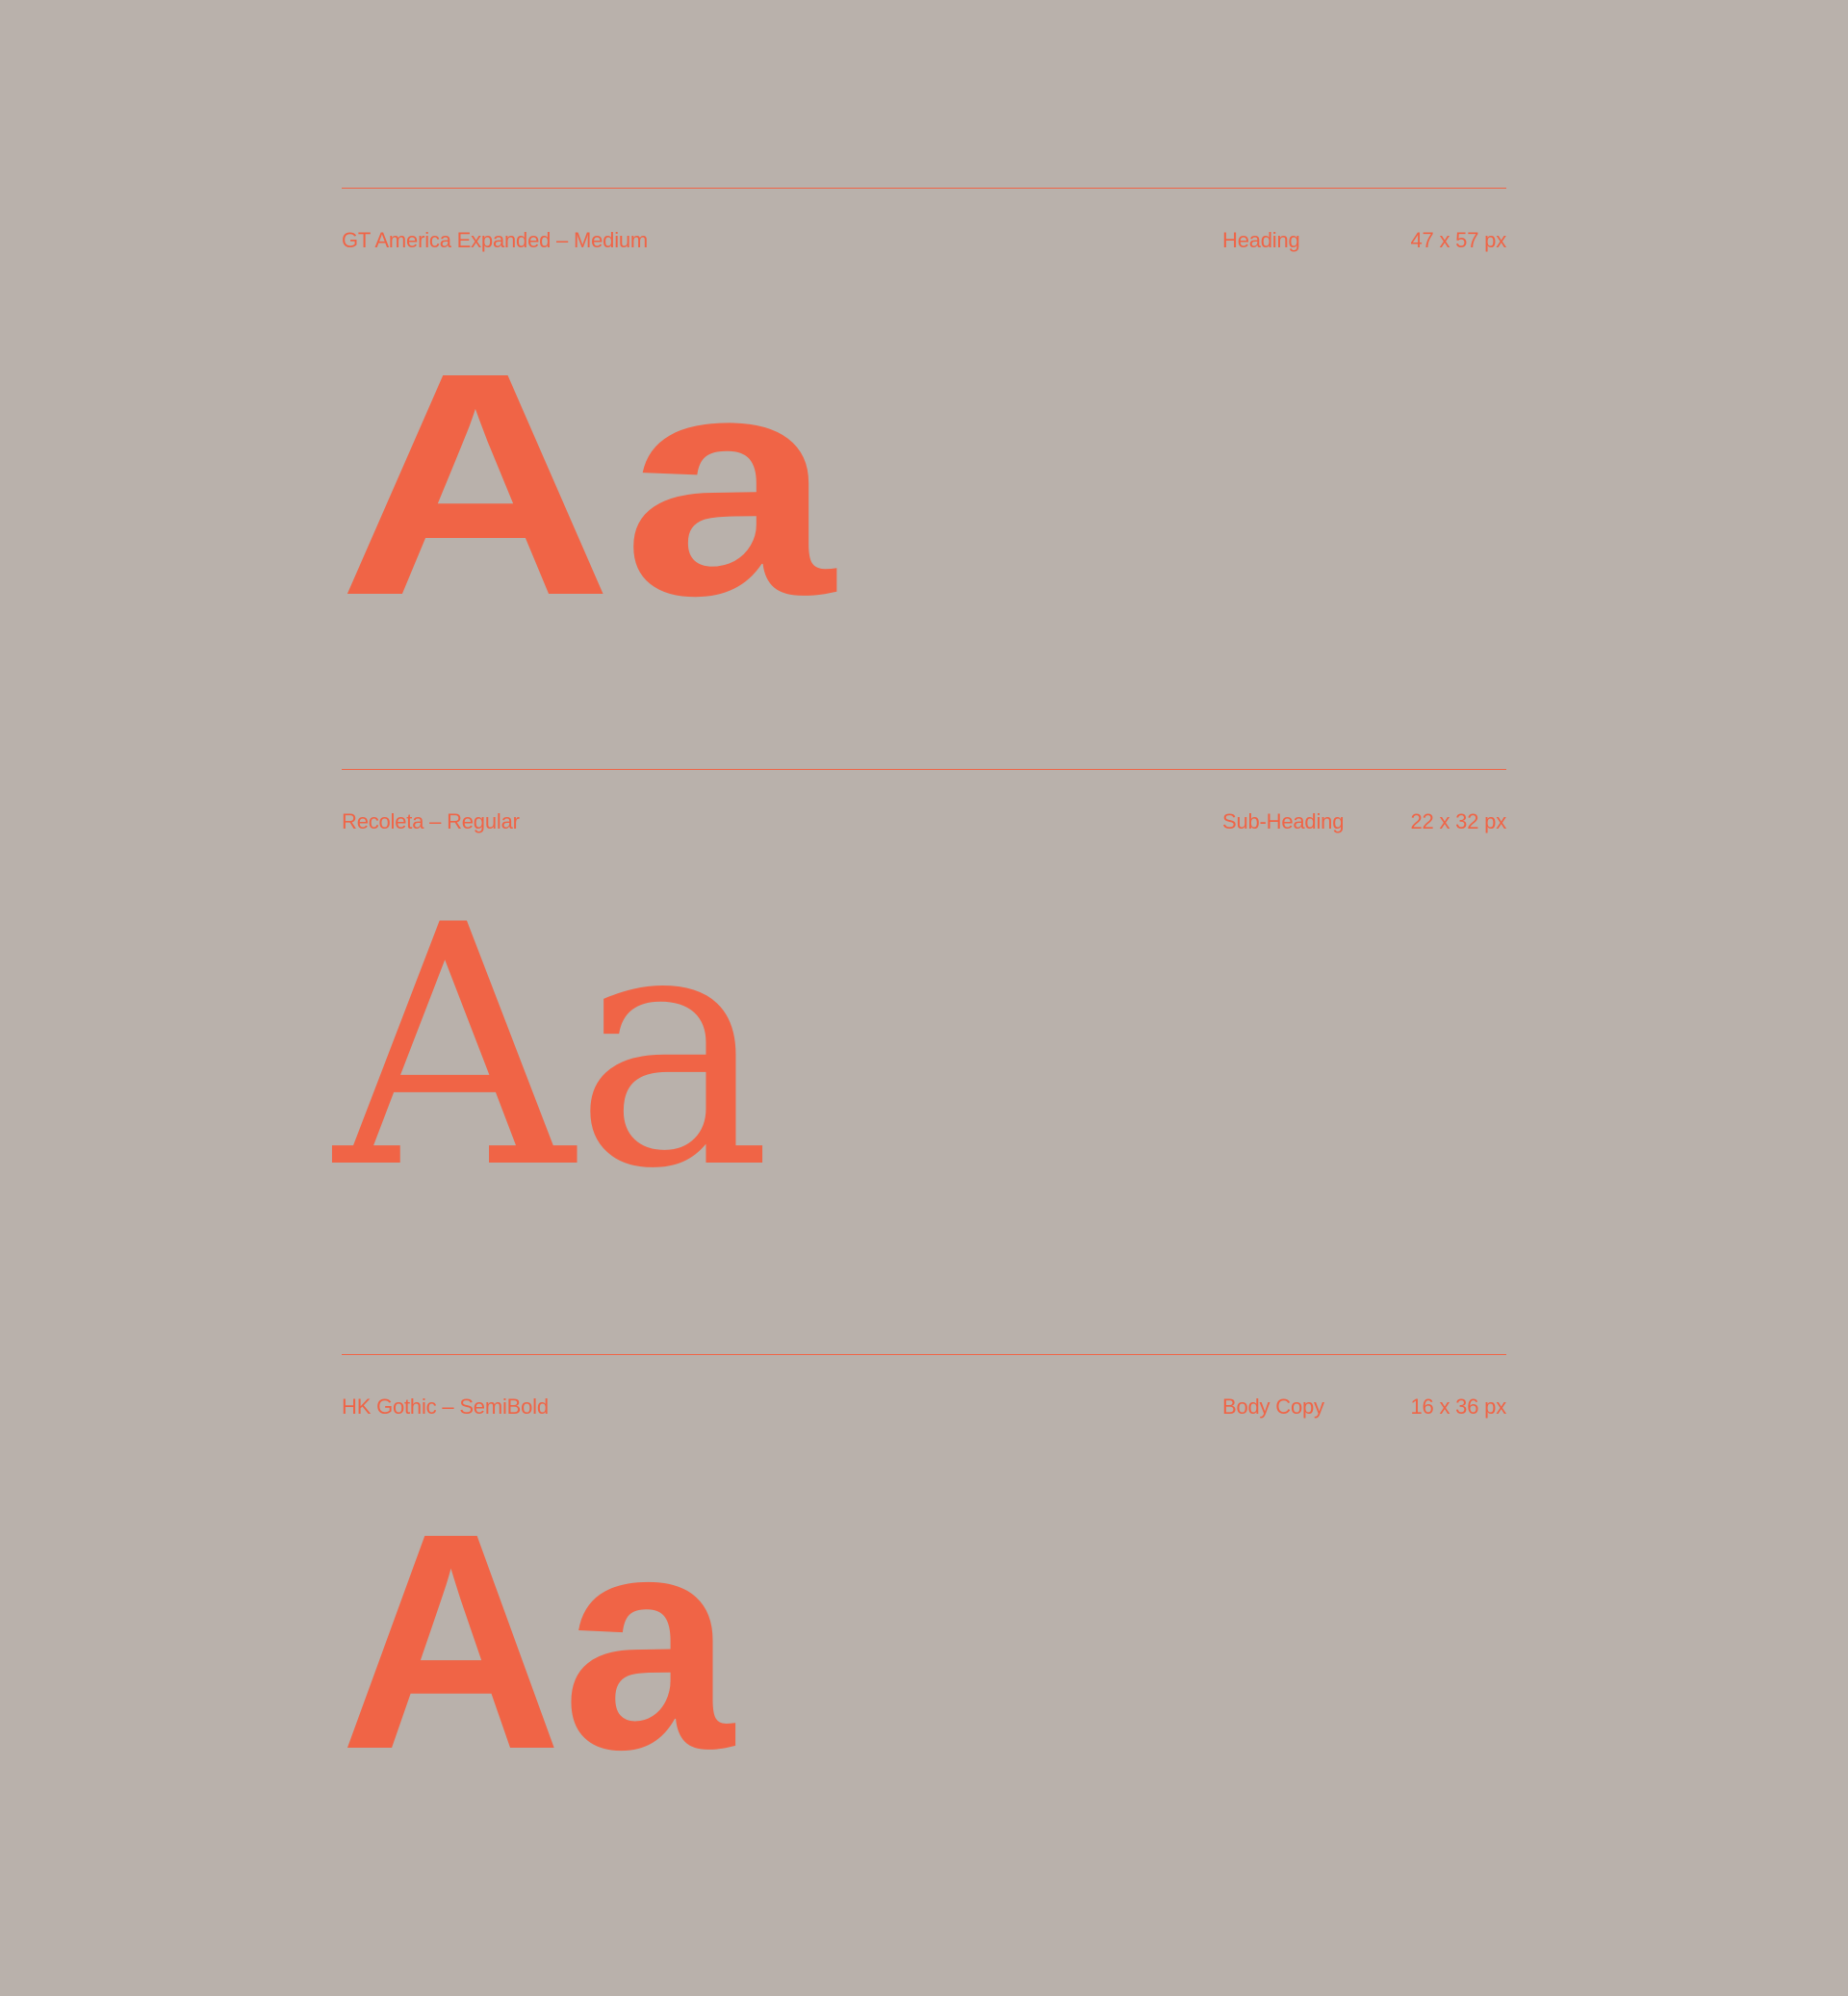 This screenshot has width=1848, height=1996. I want to click on font-name-label: HK Gothic – SemiBold, so click(445, 1407).